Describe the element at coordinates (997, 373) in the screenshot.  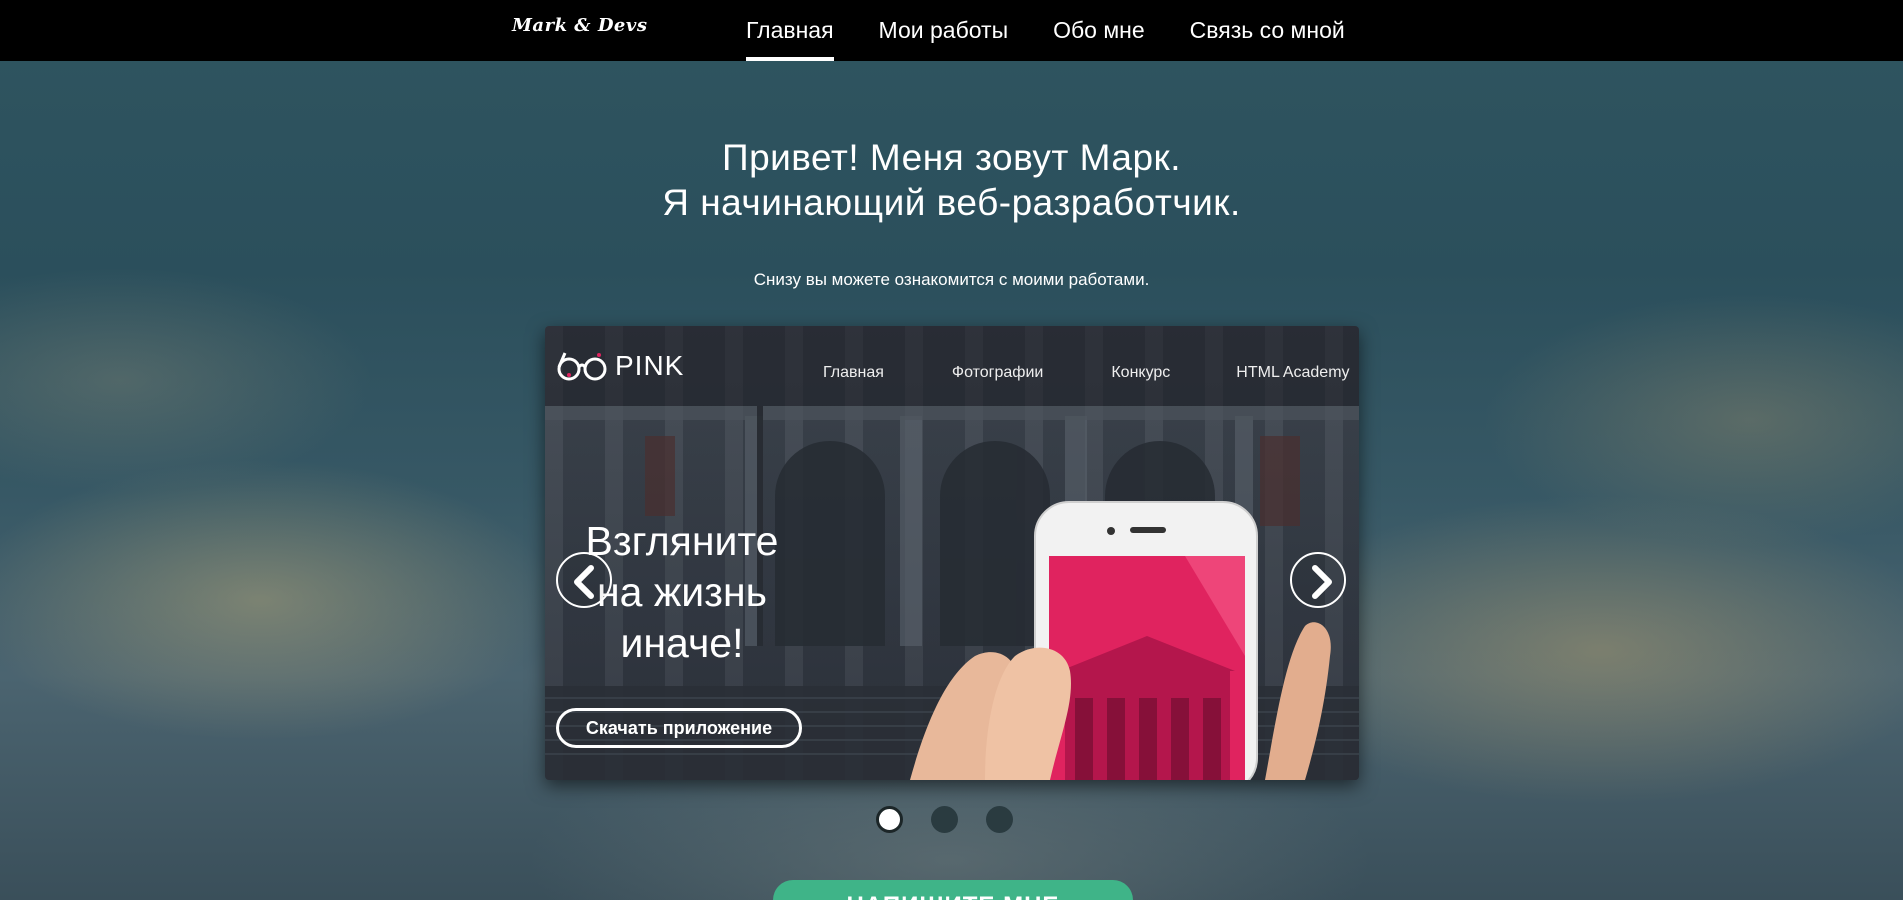
I see `slide-nav-item-photos: Фотографии` at that location.